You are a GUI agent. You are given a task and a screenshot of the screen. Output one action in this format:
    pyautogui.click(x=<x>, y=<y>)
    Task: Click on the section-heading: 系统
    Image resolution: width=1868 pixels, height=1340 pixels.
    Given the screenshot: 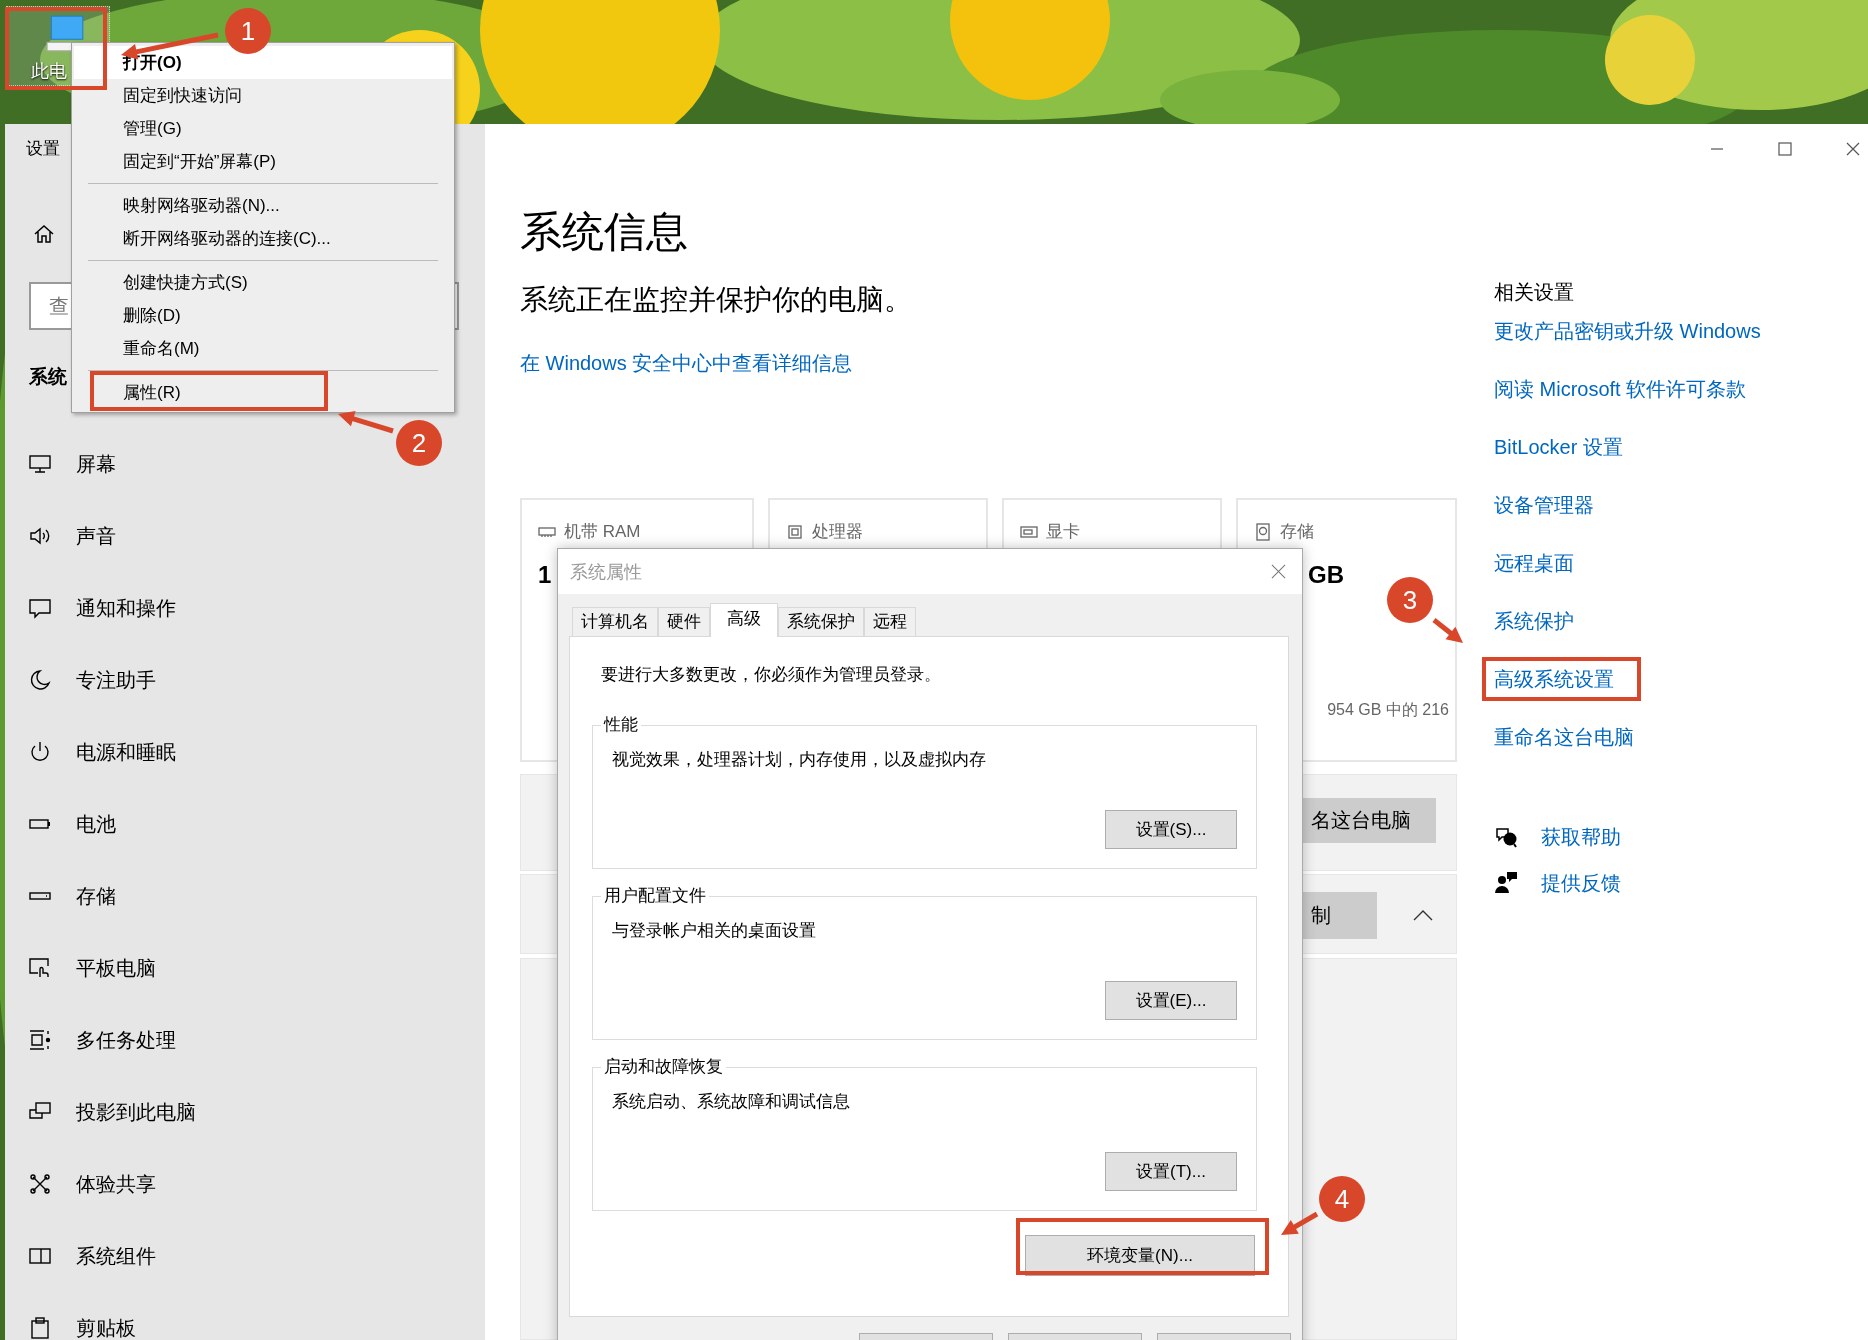 What is the action you would take?
    pyautogui.click(x=48, y=377)
    